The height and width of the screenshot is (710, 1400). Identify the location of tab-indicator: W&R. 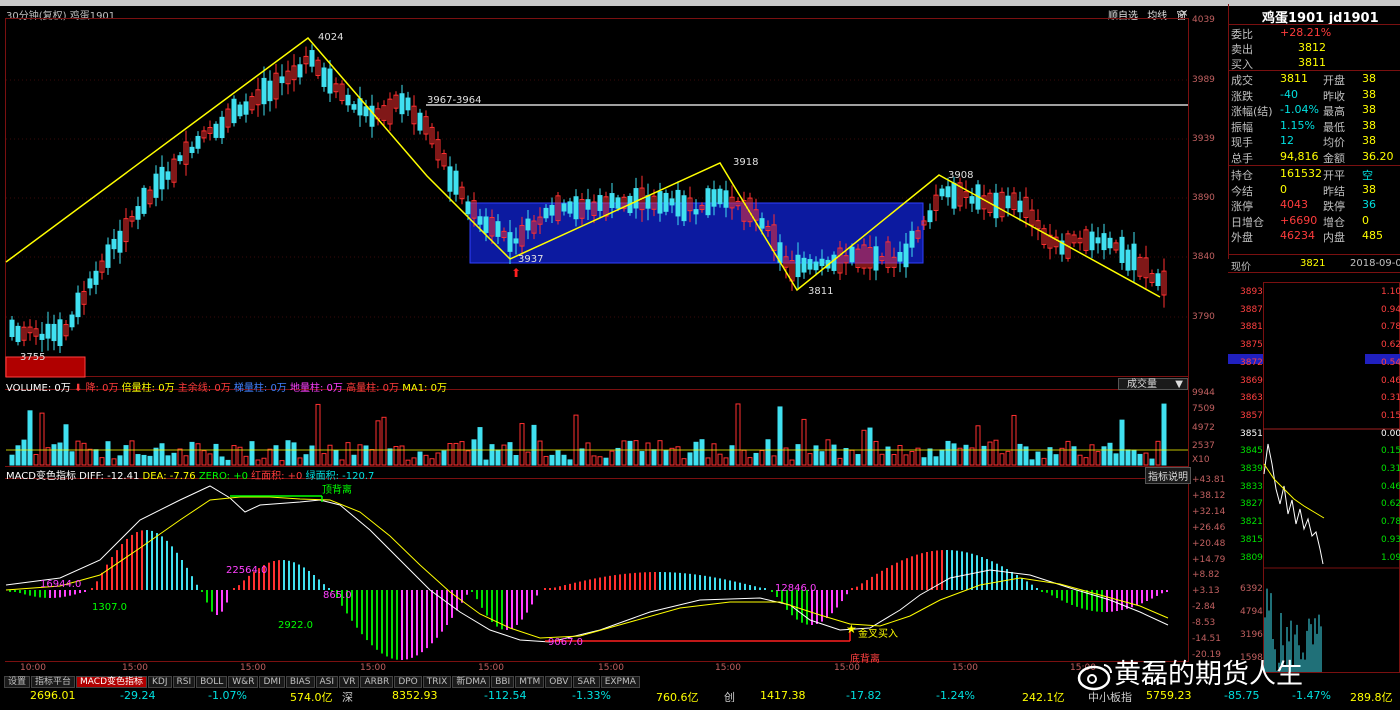
(243, 682).